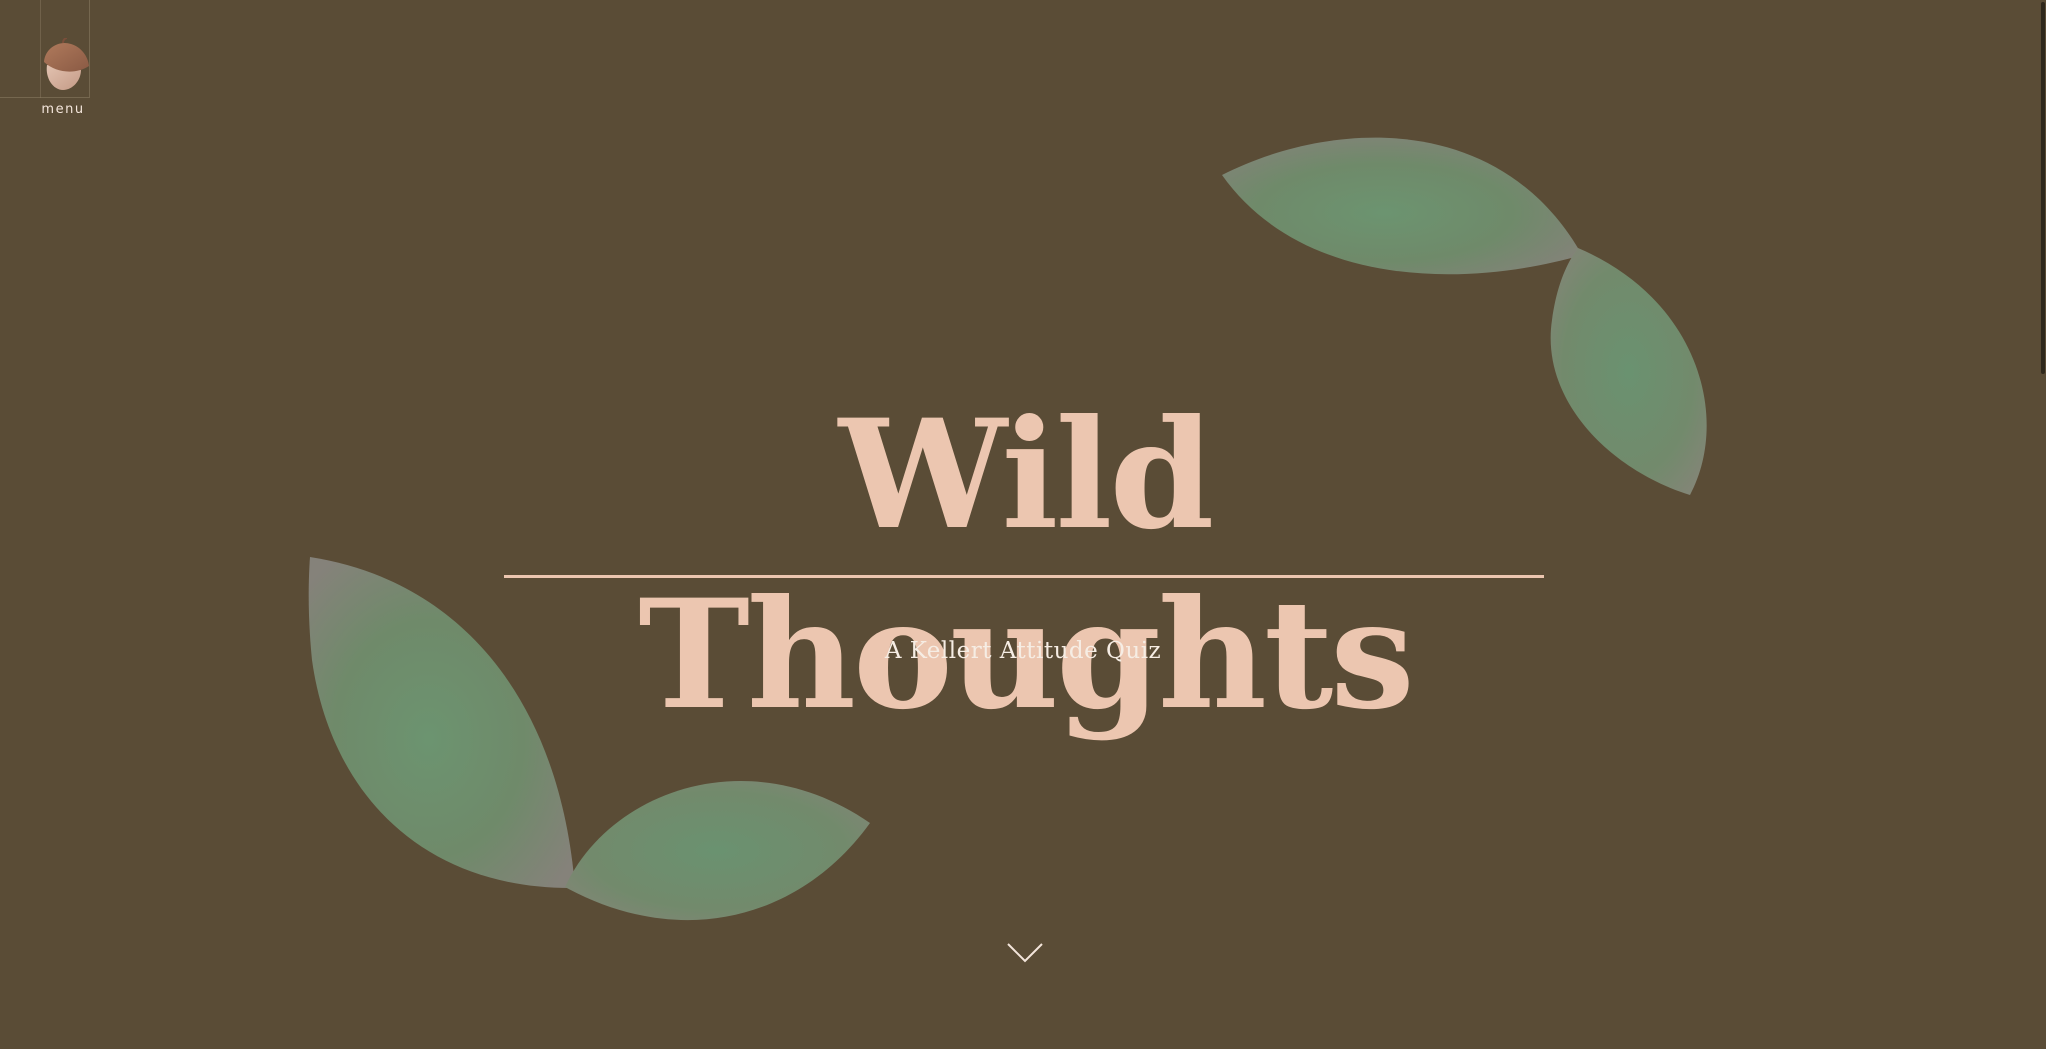 The image size is (2046, 1049). Describe the element at coordinates (1023, 651) in the screenshot. I see `page-subtitle: A Kellert Attitude Quiz` at that location.